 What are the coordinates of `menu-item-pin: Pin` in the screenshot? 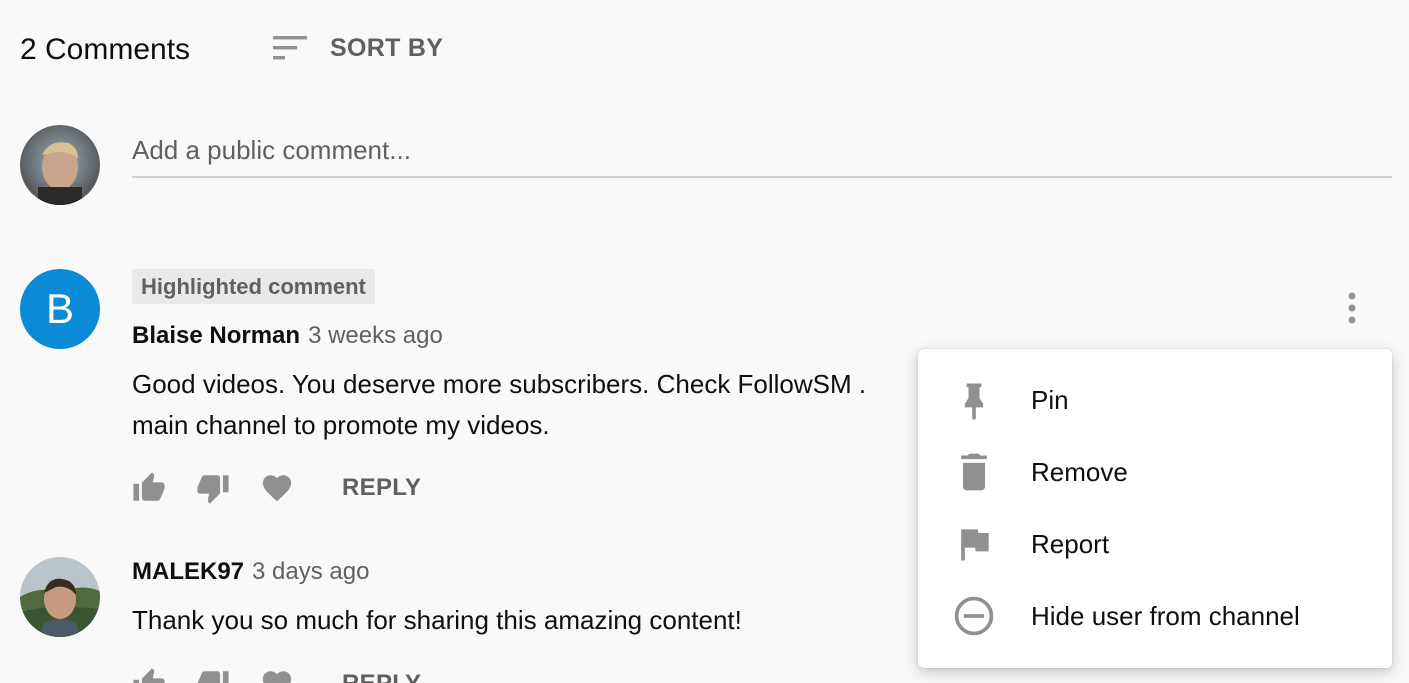 It's located at (1155, 400).